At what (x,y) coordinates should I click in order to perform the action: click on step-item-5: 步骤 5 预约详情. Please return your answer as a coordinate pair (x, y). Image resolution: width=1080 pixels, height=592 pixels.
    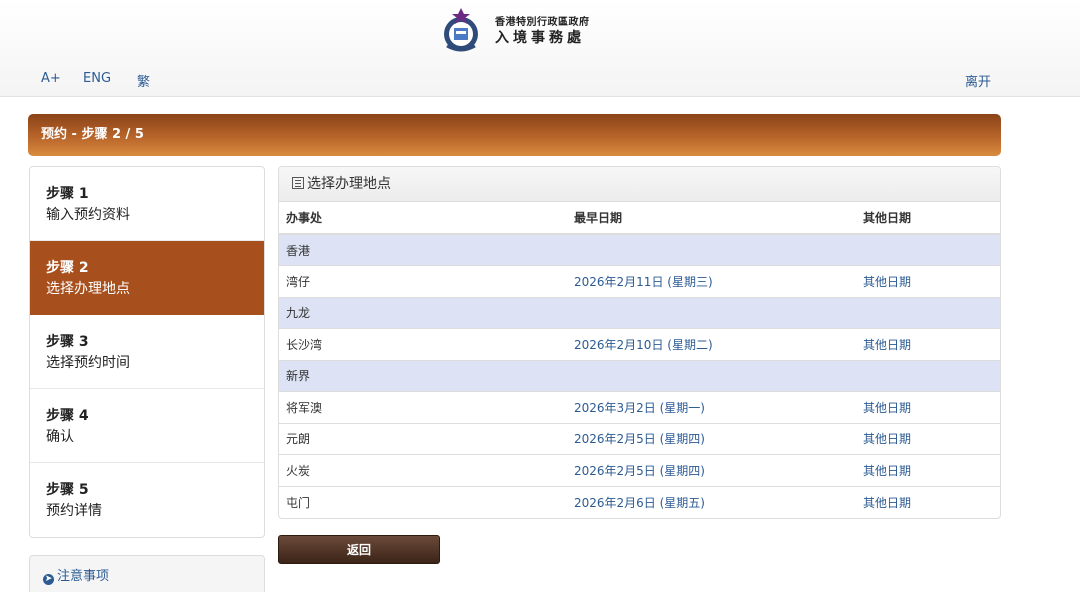
    Looking at the image, I should click on (147, 500).